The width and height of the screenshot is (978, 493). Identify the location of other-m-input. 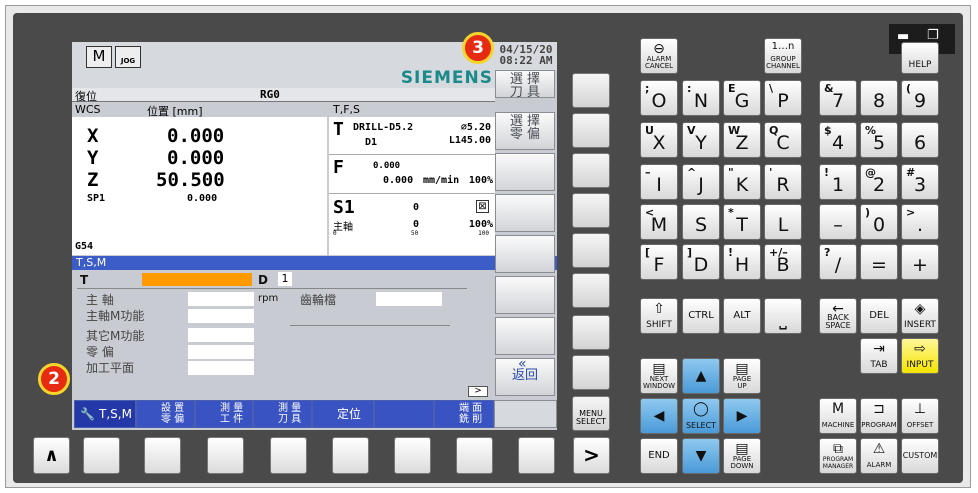
(221, 335).